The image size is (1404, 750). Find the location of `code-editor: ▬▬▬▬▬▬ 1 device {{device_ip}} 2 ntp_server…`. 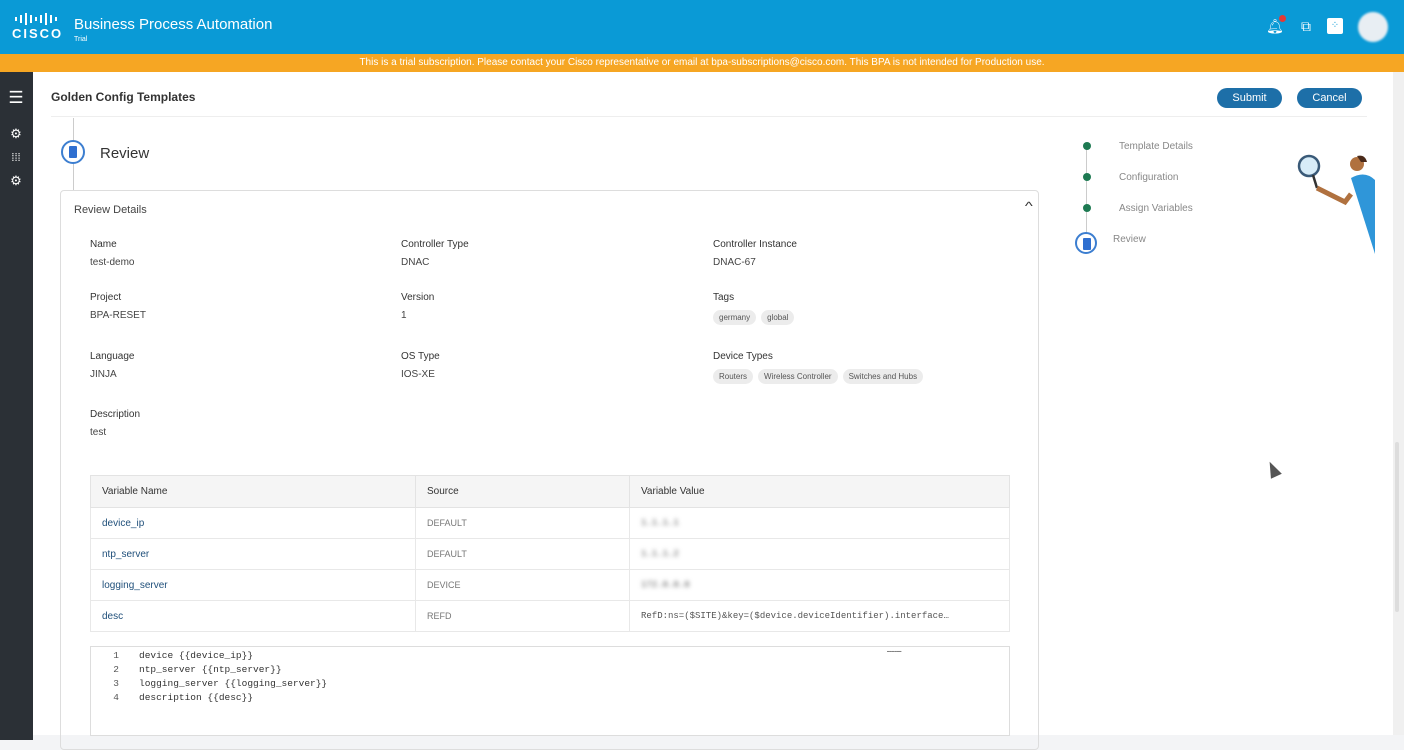

code-editor: ▬▬▬▬▬▬ 1 device {{device_ip}} 2 ntp_server… is located at coordinates (550, 691).